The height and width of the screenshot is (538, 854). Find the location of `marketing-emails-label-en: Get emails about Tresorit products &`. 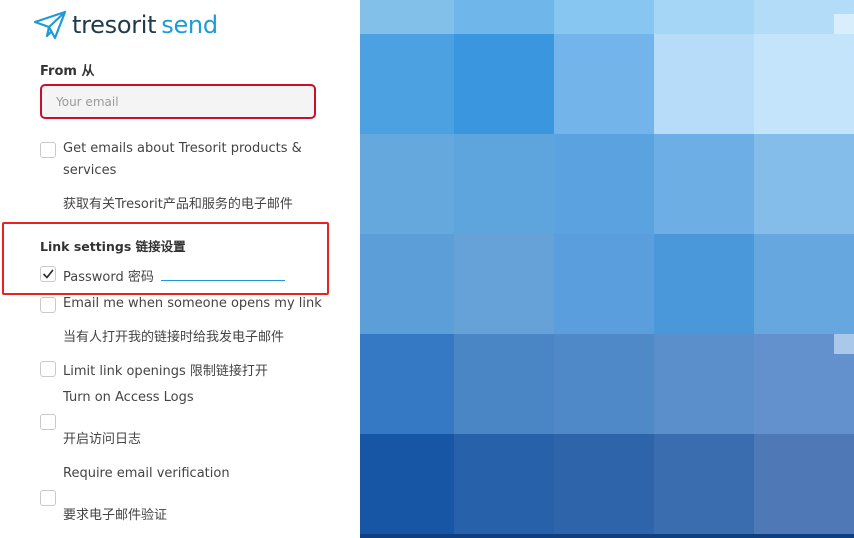

marketing-emails-label-en: Get emails about Tresorit products & is located at coordinates (182, 148).